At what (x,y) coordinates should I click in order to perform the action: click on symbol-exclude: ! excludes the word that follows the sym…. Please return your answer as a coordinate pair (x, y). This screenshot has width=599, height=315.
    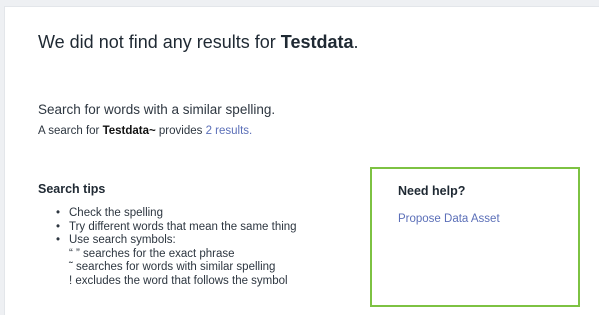
    Looking at the image, I should click on (178, 280).